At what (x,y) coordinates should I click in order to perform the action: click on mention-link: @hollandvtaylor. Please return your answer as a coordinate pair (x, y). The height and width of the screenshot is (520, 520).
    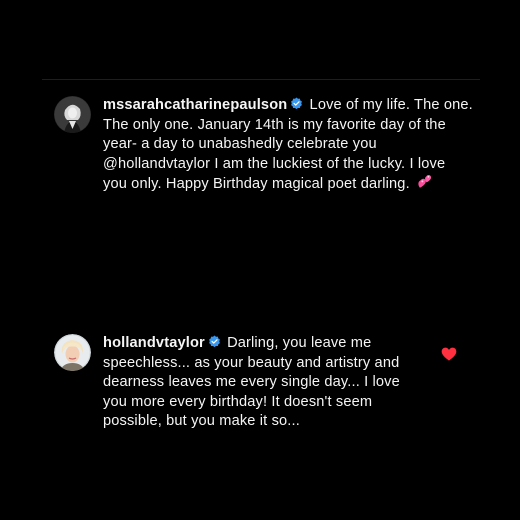
    Looking at the image, I should click on (156, 164).